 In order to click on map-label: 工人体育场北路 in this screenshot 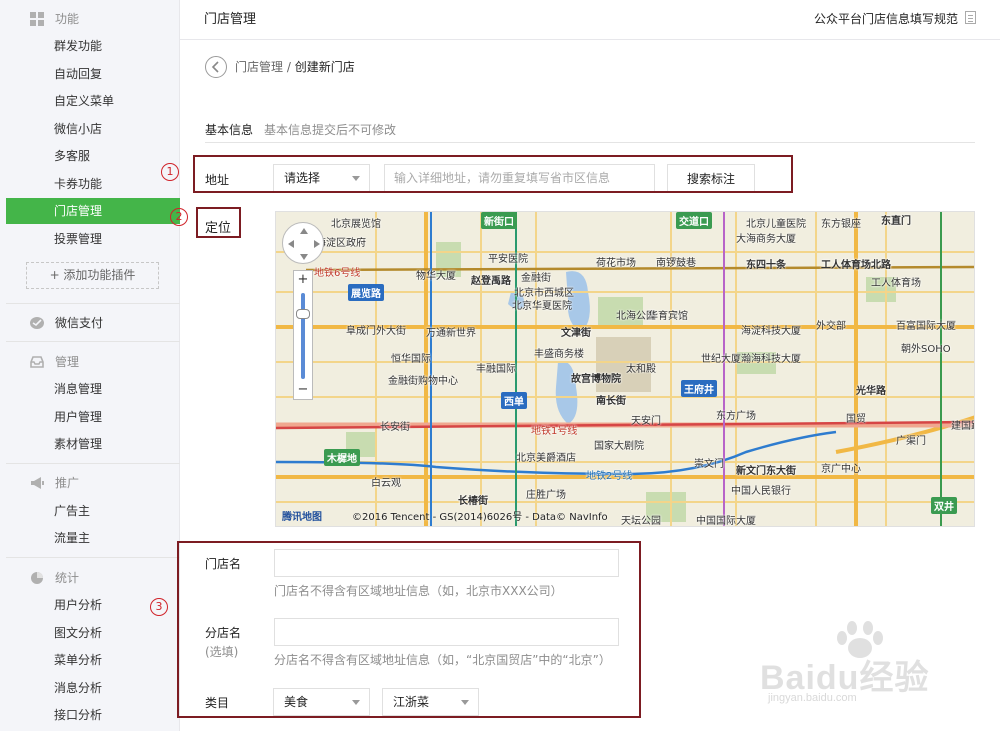, I will do `click(856, 265)`.